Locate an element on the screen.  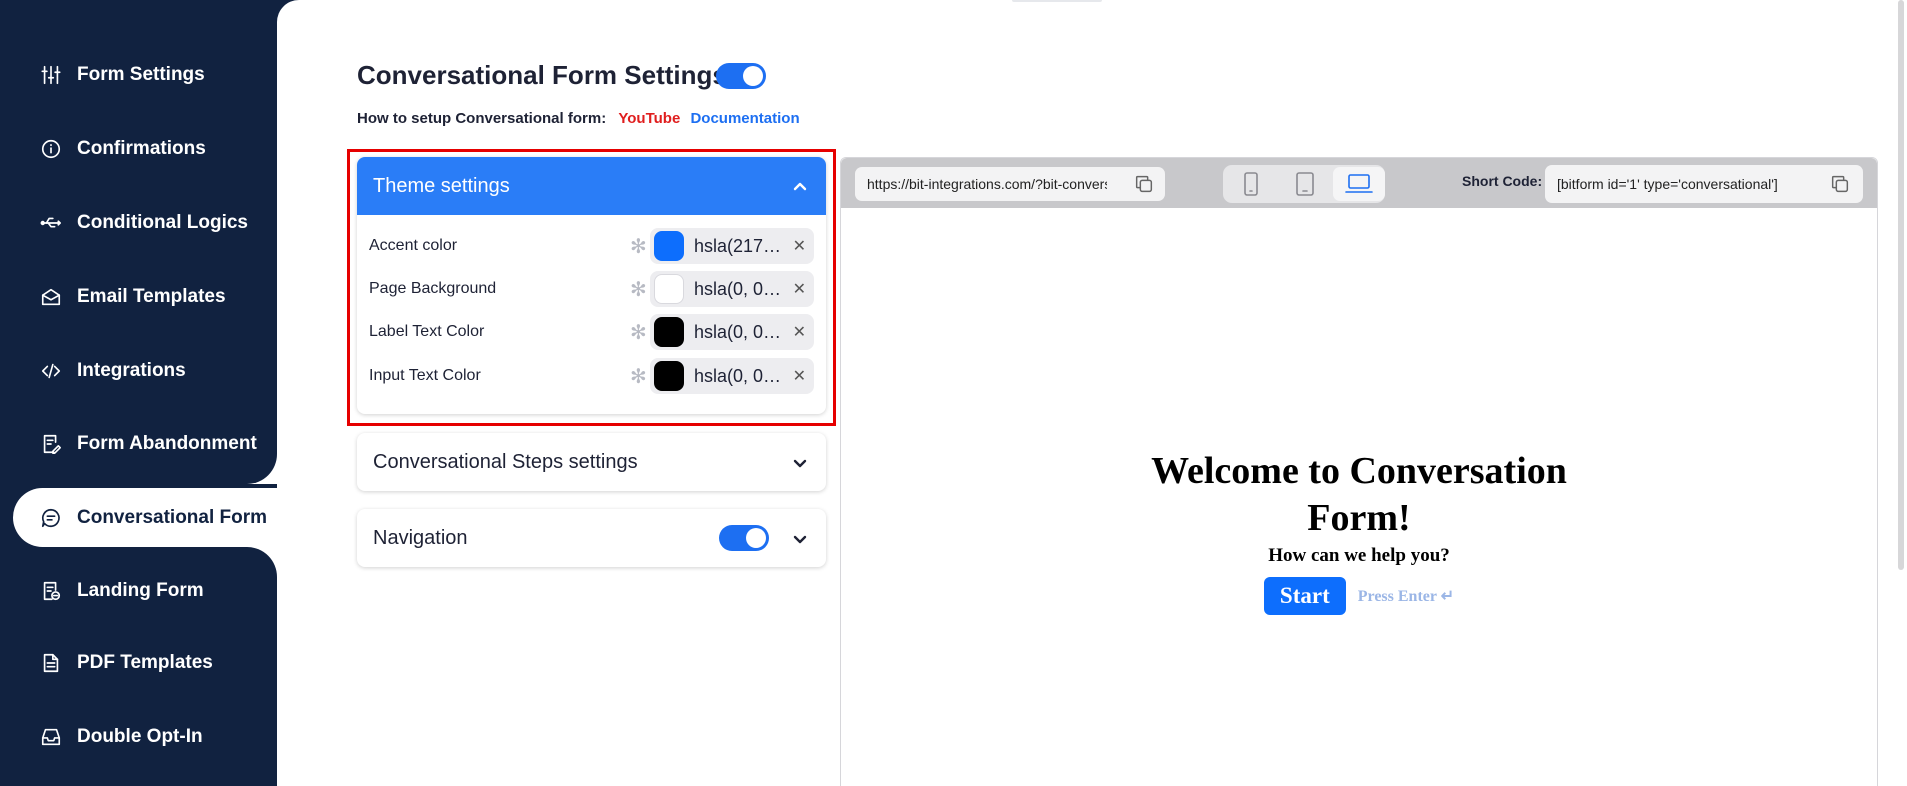
sidebar-item-confirmations: Confirmations is located at coordinates (145, 148).